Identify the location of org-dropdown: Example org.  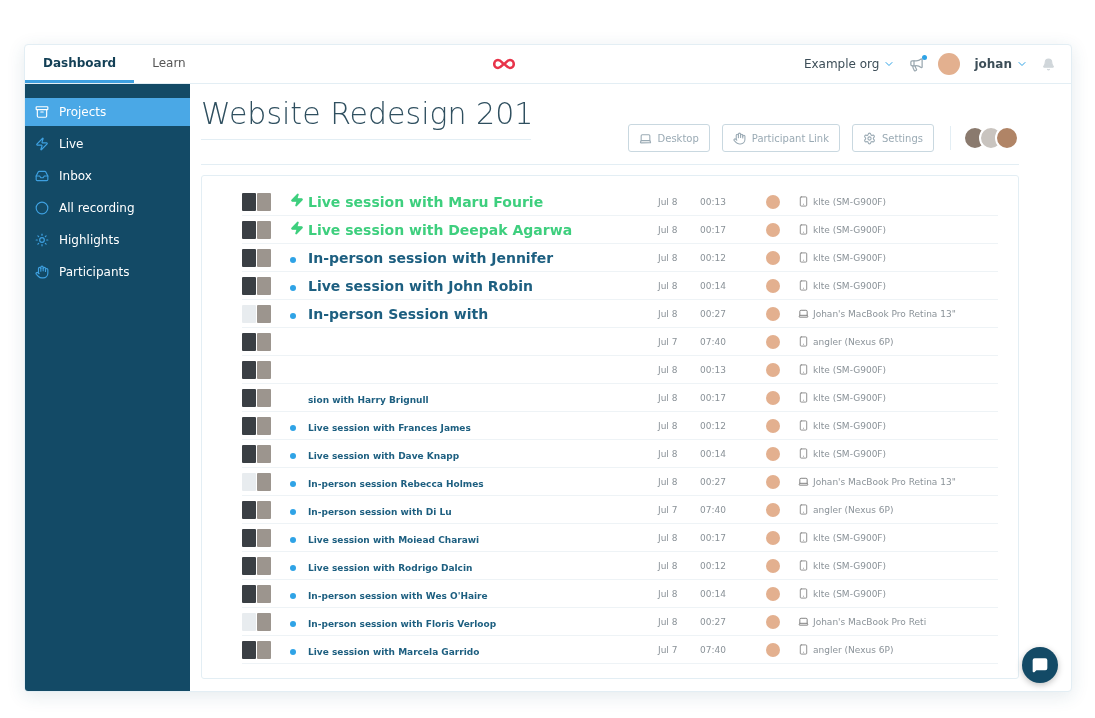
(849, 64).